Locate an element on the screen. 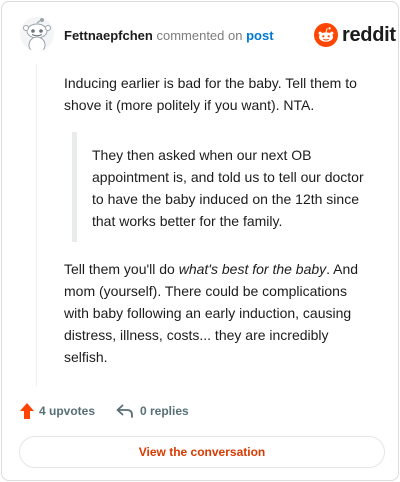 The width and height of the screenshot is (400, 482). upvote-button: 4 upvotes is located at coordinates (57, 411).